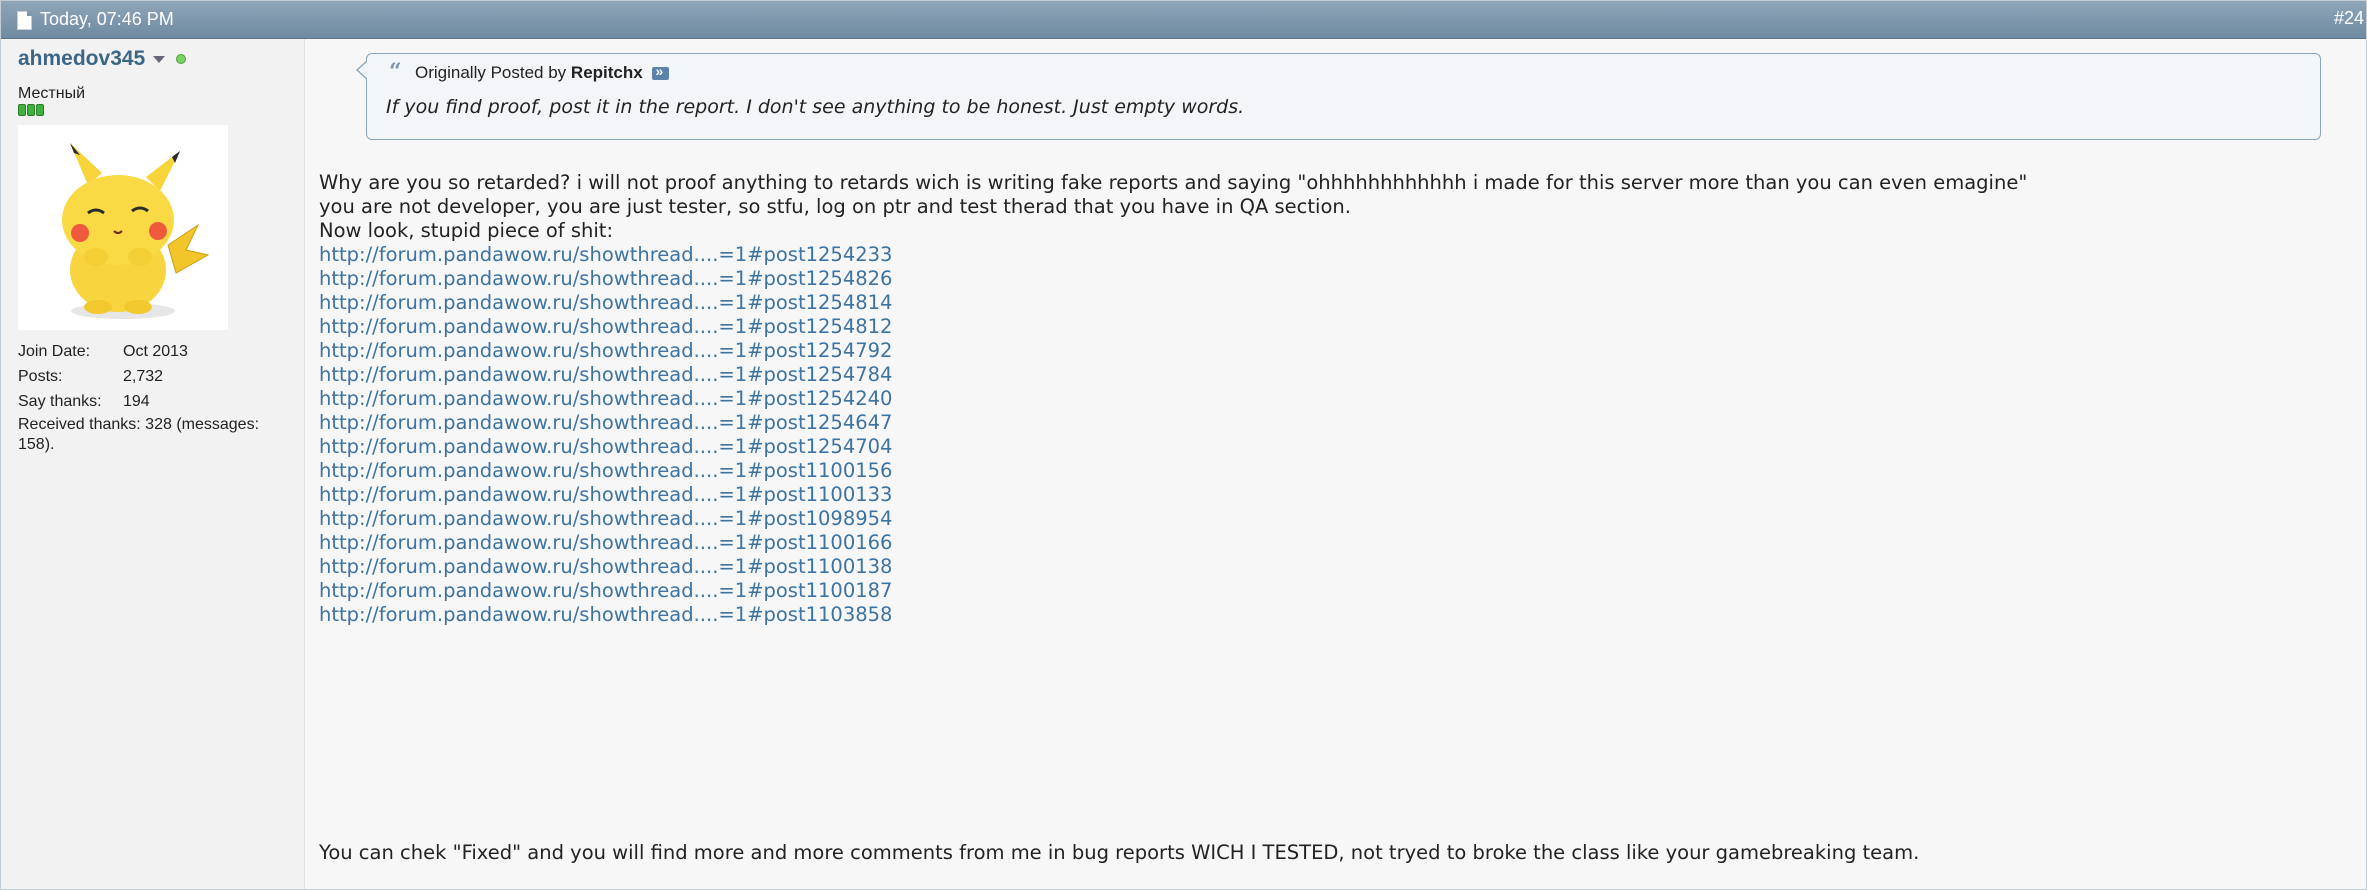  Describe the element at coordinates (60, 401) in the screenshot. I see `say-thanks-label: Say thanks:` at that location.